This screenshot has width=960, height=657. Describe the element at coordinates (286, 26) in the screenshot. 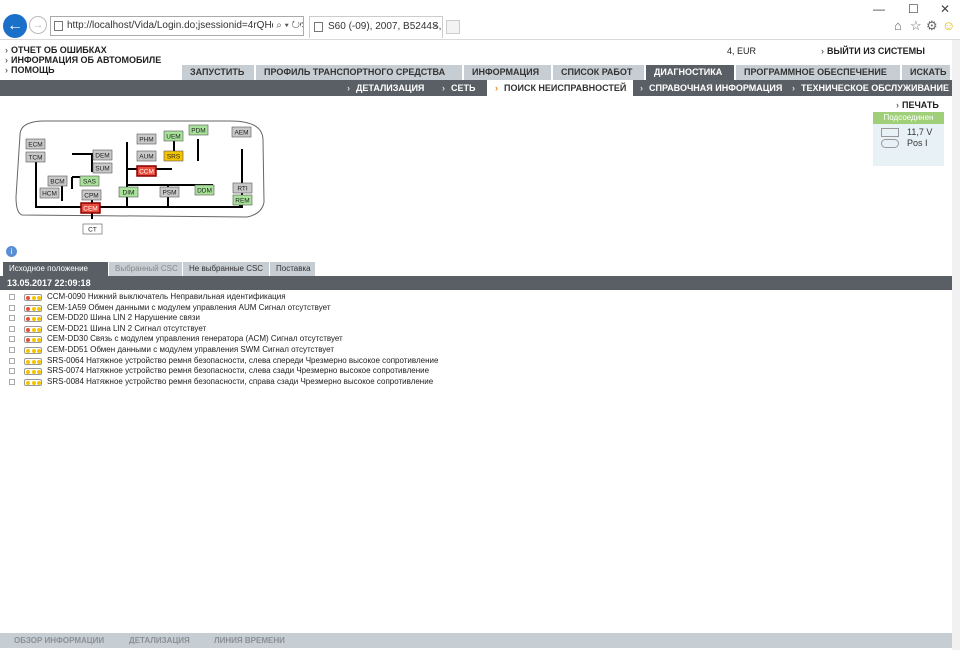

I see `search-refresh-icons: ⌕ ▾ ↻` at that location.